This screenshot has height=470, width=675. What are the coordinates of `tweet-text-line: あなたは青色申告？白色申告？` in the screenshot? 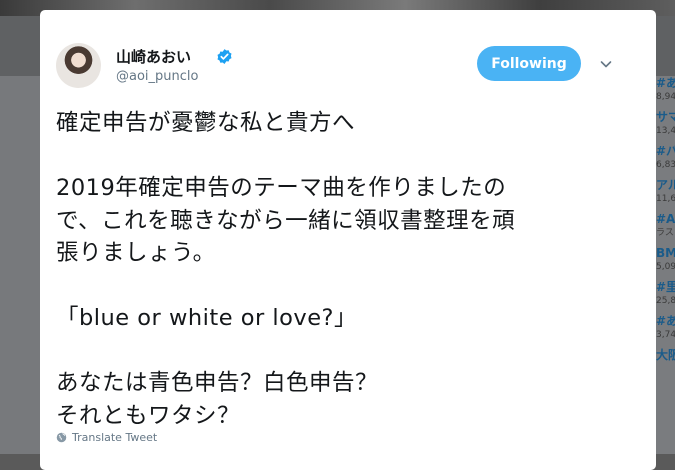 It's located at (217, 383).